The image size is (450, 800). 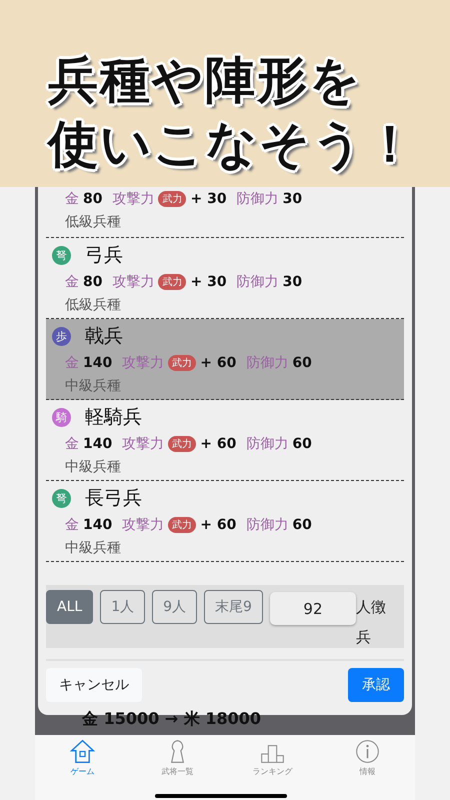 I want to click on confirm-button: 承認, so click(x=376, y=685).